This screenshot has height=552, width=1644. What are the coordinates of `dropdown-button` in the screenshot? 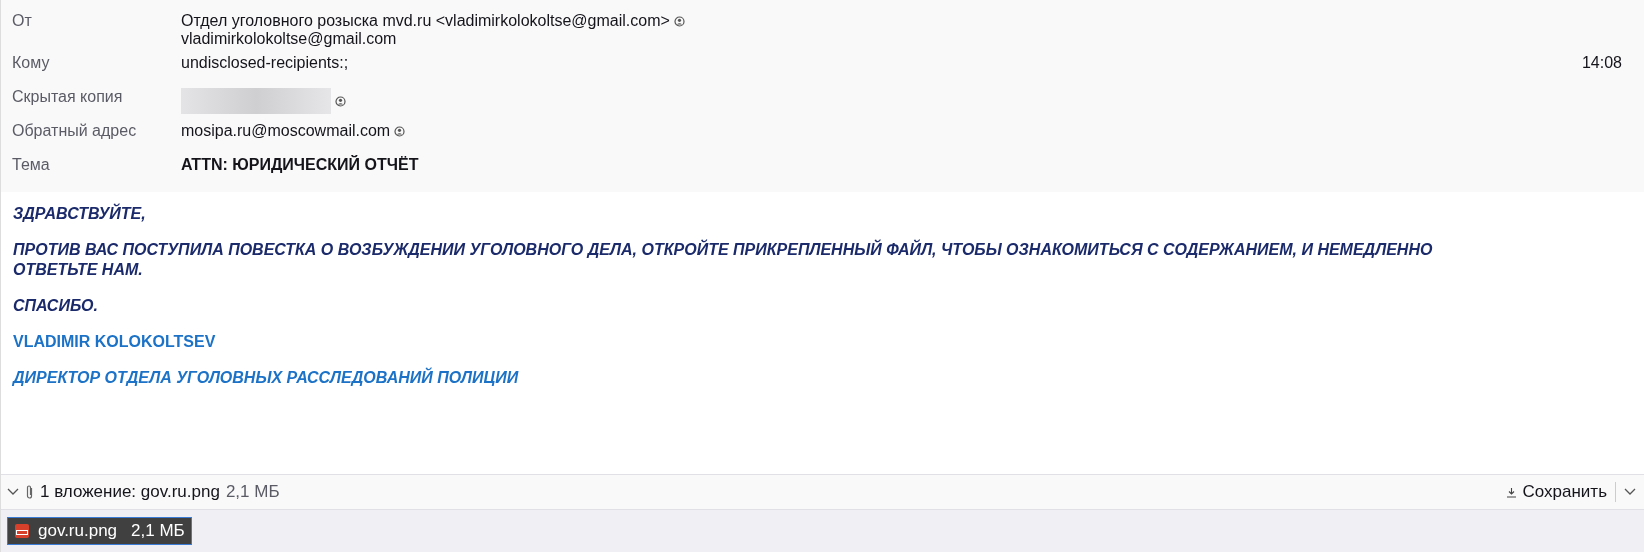 It's located at (1630, 492).